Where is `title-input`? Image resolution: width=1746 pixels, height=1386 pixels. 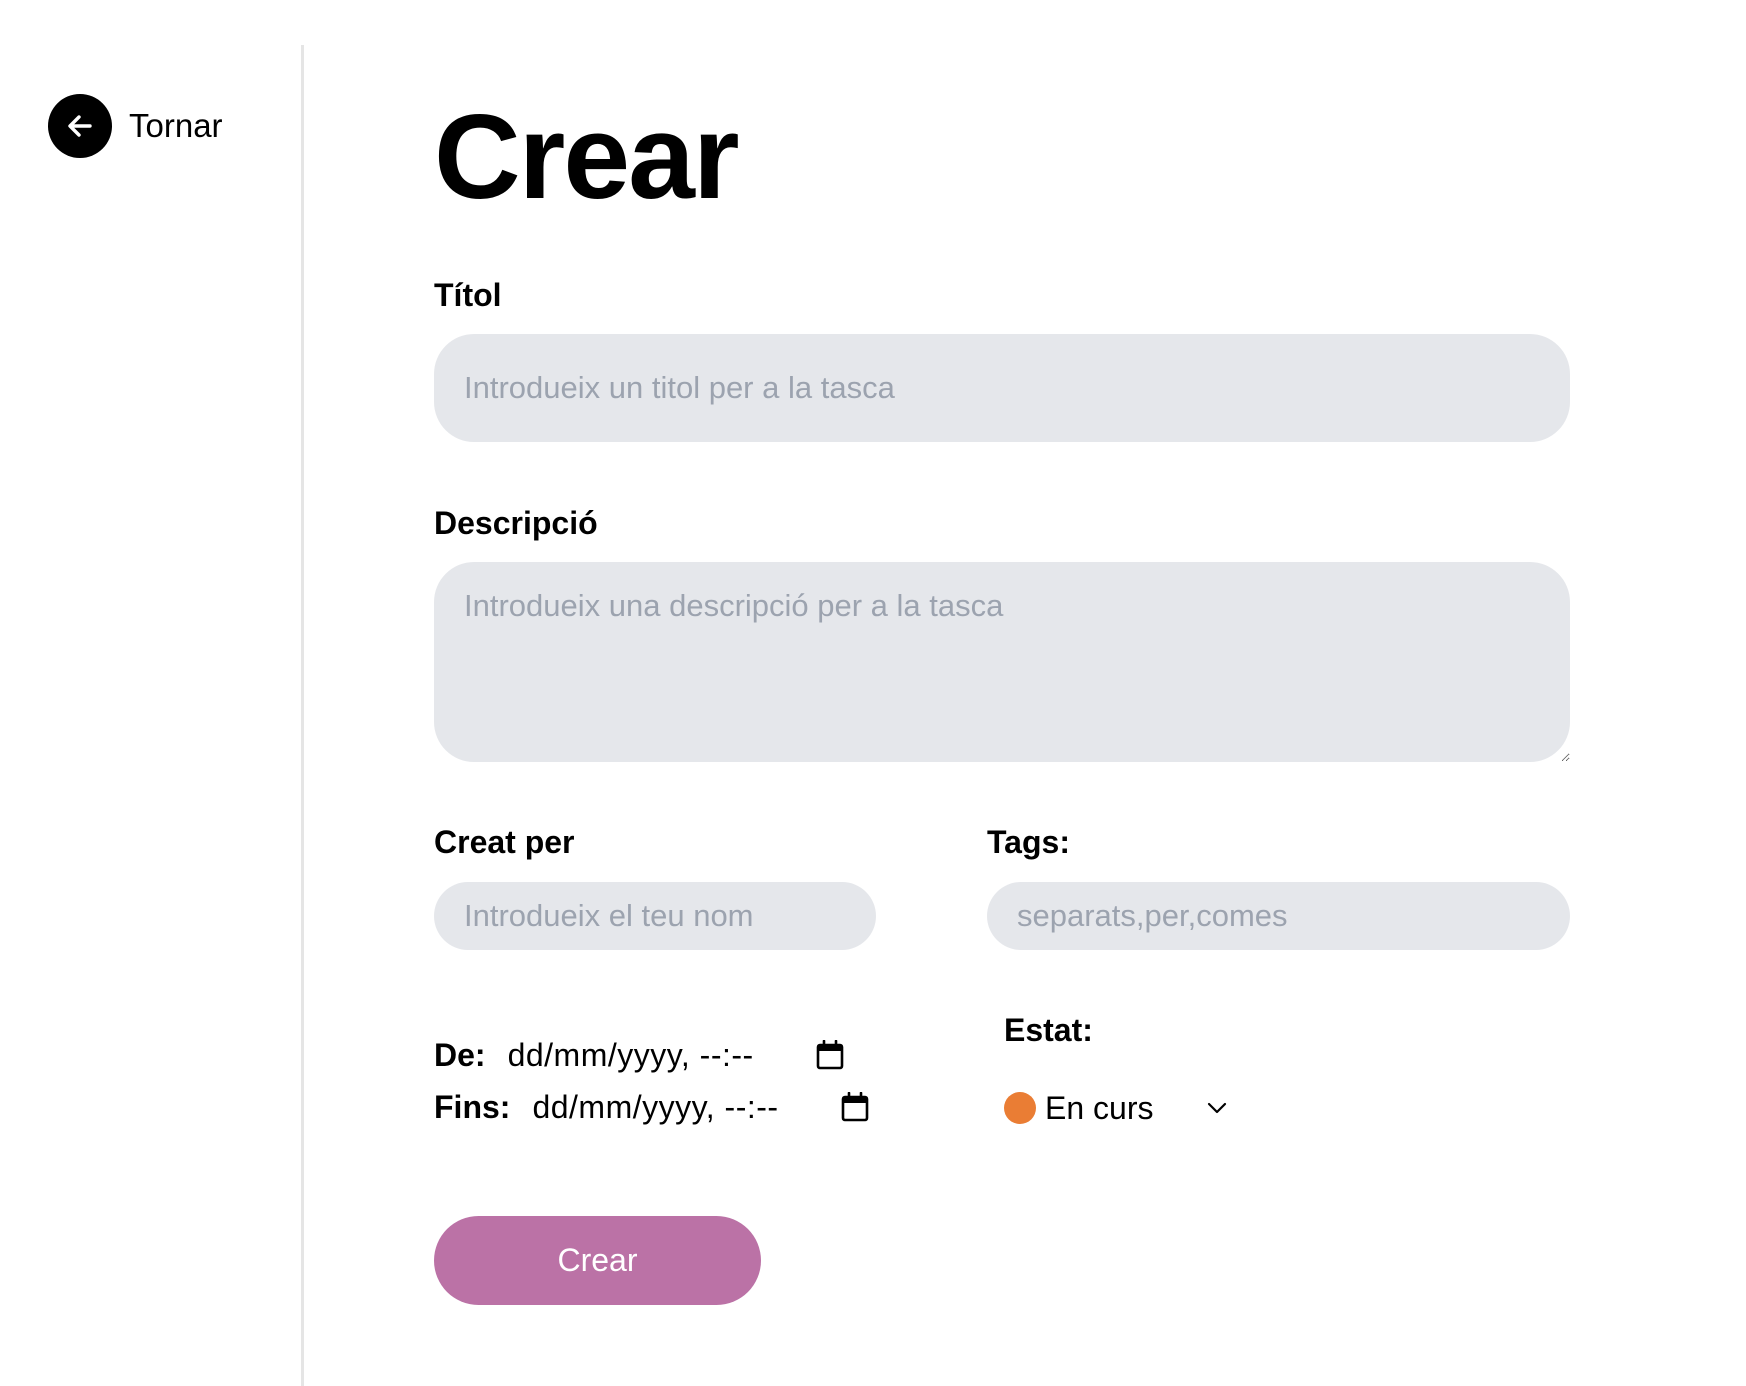 title-input is located at coordinates (1002, 388).